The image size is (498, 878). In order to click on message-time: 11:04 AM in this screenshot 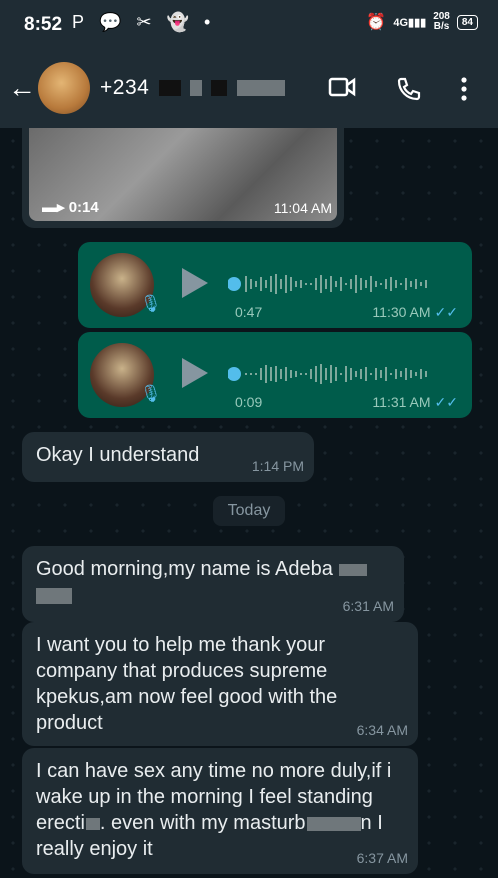, I will do `click(302, 208)`.